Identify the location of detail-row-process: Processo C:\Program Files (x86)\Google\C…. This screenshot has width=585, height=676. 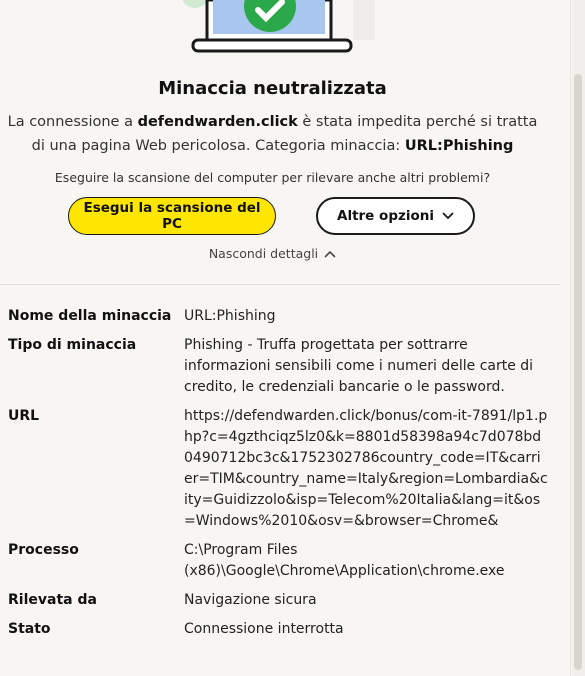
(278, 561).